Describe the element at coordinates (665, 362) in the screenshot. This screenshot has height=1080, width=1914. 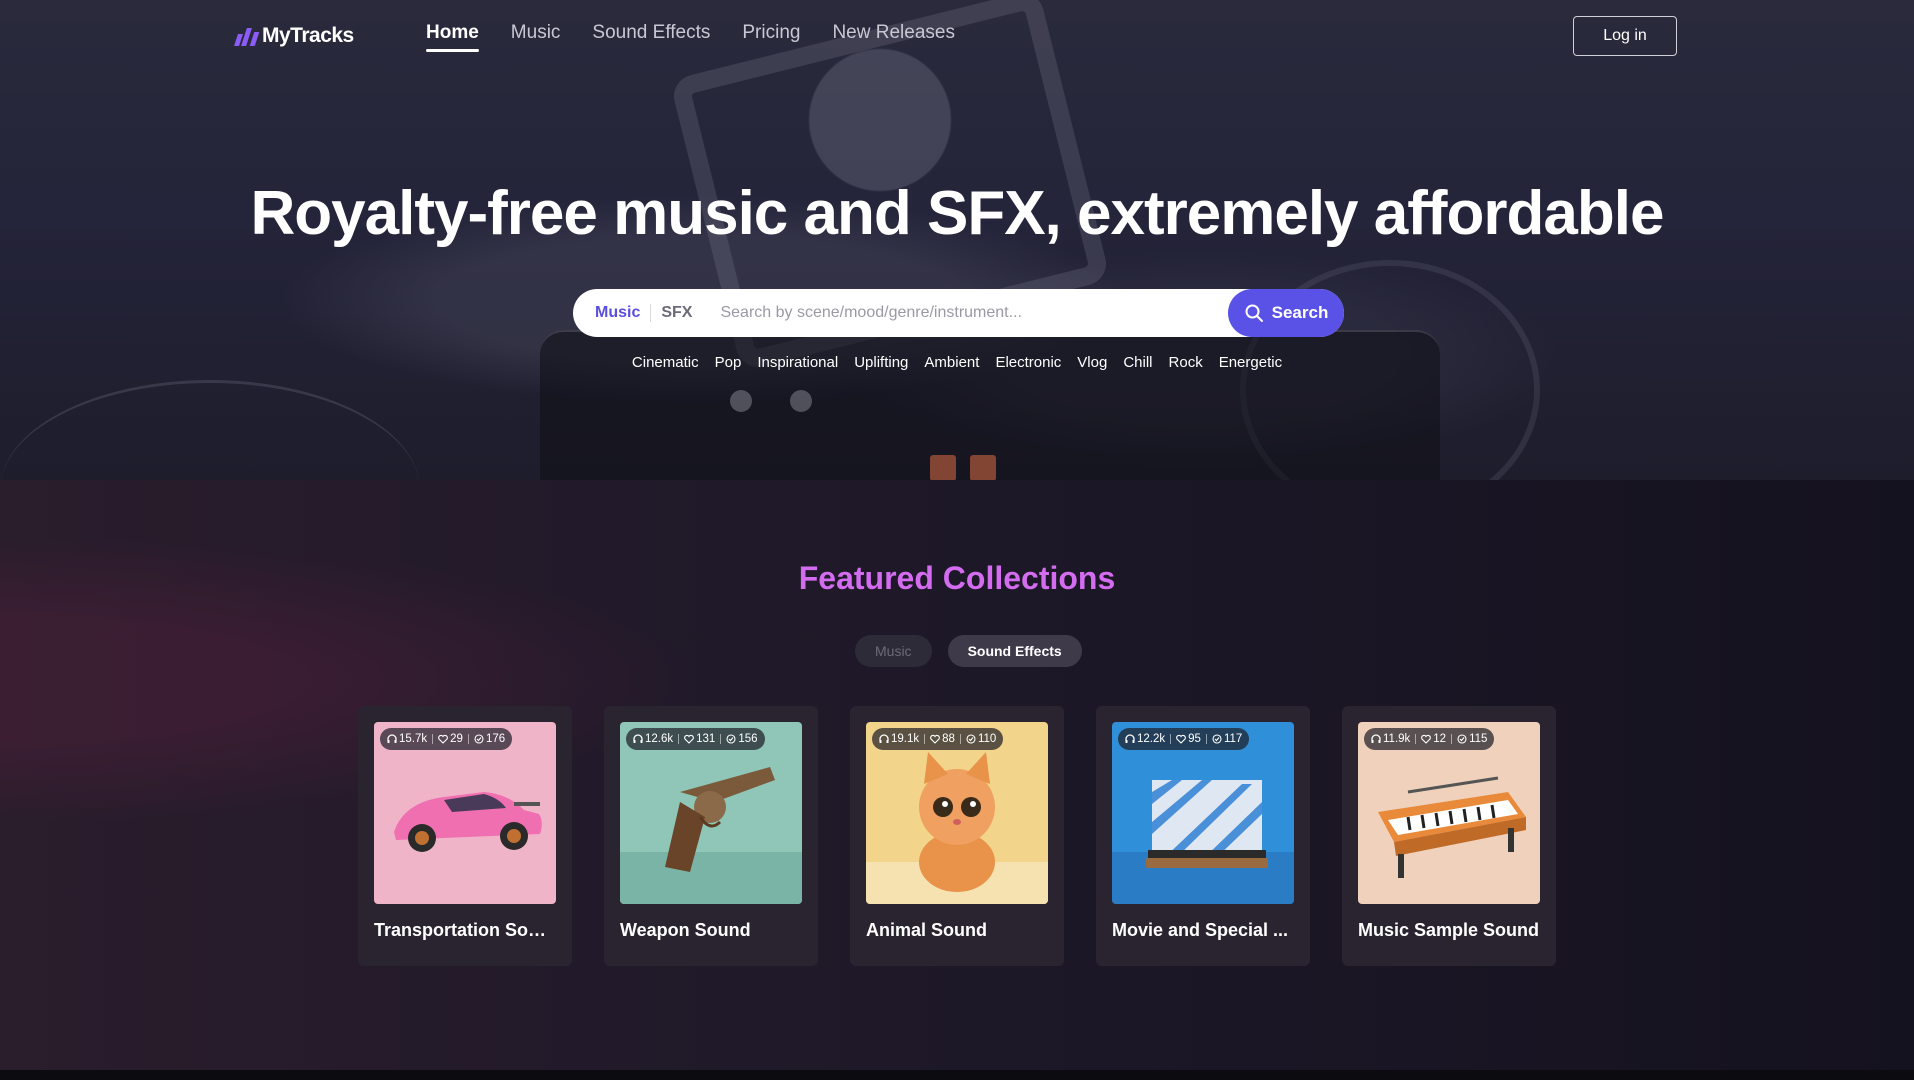
I see `tag-cinematic: Cinematic` at that location.